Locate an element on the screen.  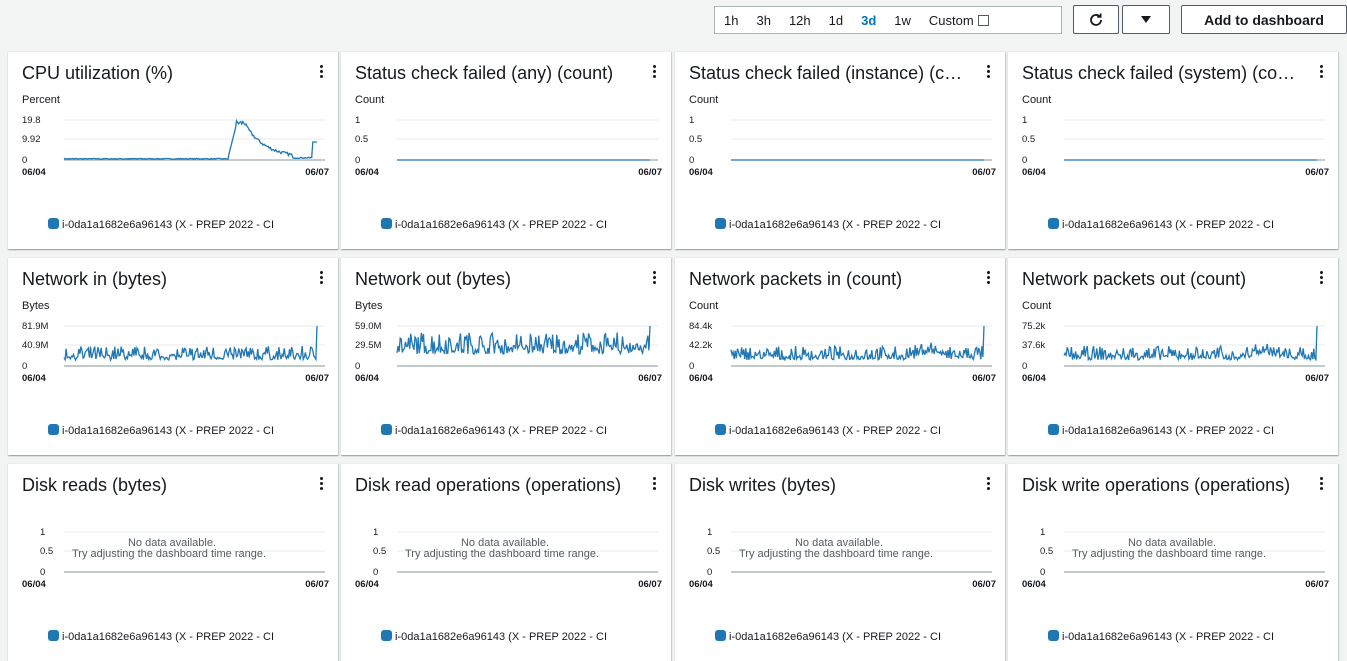
range-1w: 1w is located at coordinates (902, 20).